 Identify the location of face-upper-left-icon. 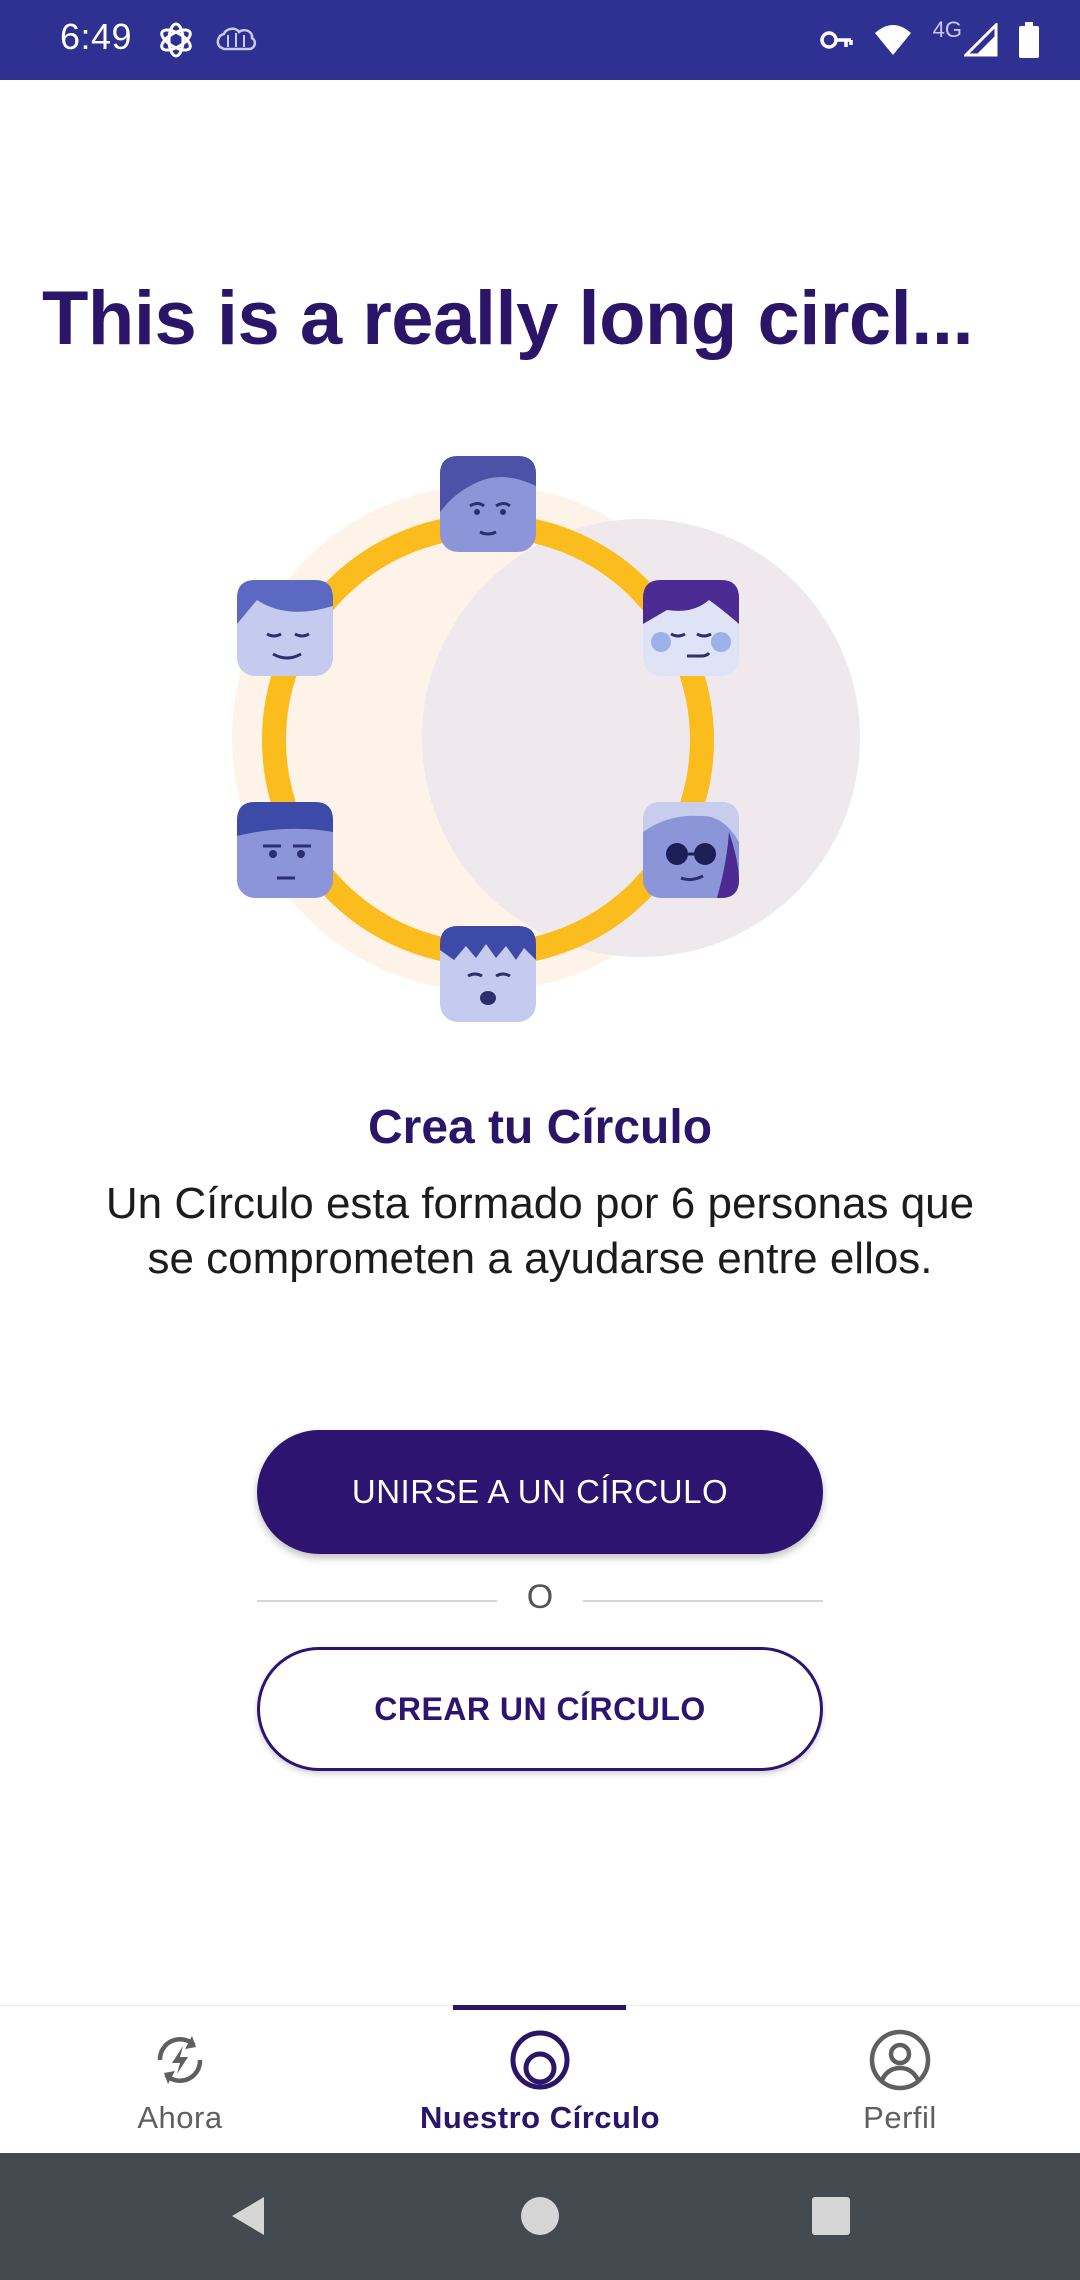
(285, 628).